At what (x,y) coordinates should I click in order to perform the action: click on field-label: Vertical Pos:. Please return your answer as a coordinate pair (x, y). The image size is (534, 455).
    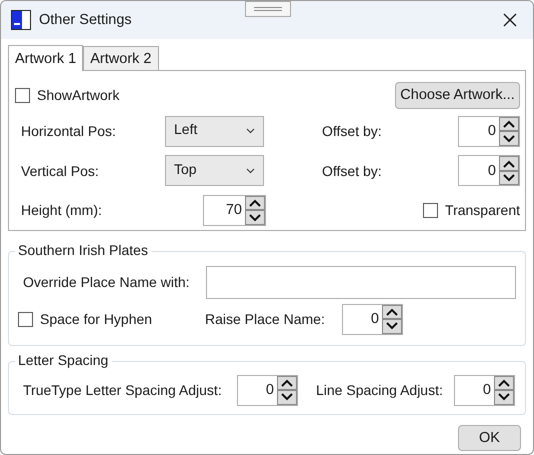
    Looking at the image, I should click on (60, 170).